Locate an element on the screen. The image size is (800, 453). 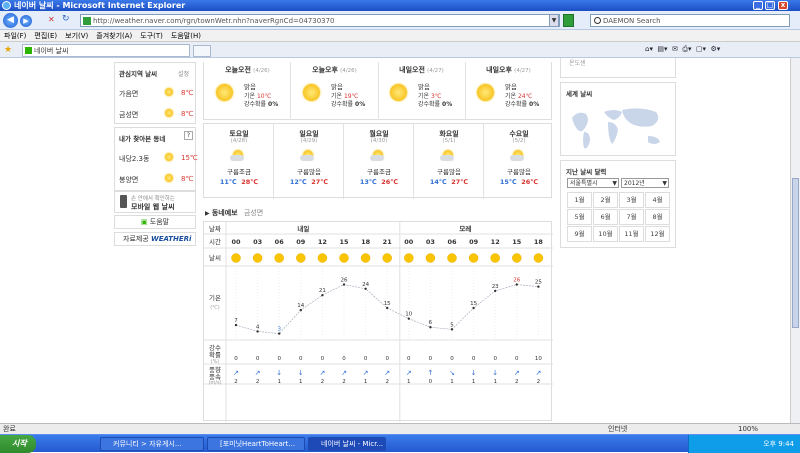
feeds-icon: ▤▾ is located at coordinates (662, 49).